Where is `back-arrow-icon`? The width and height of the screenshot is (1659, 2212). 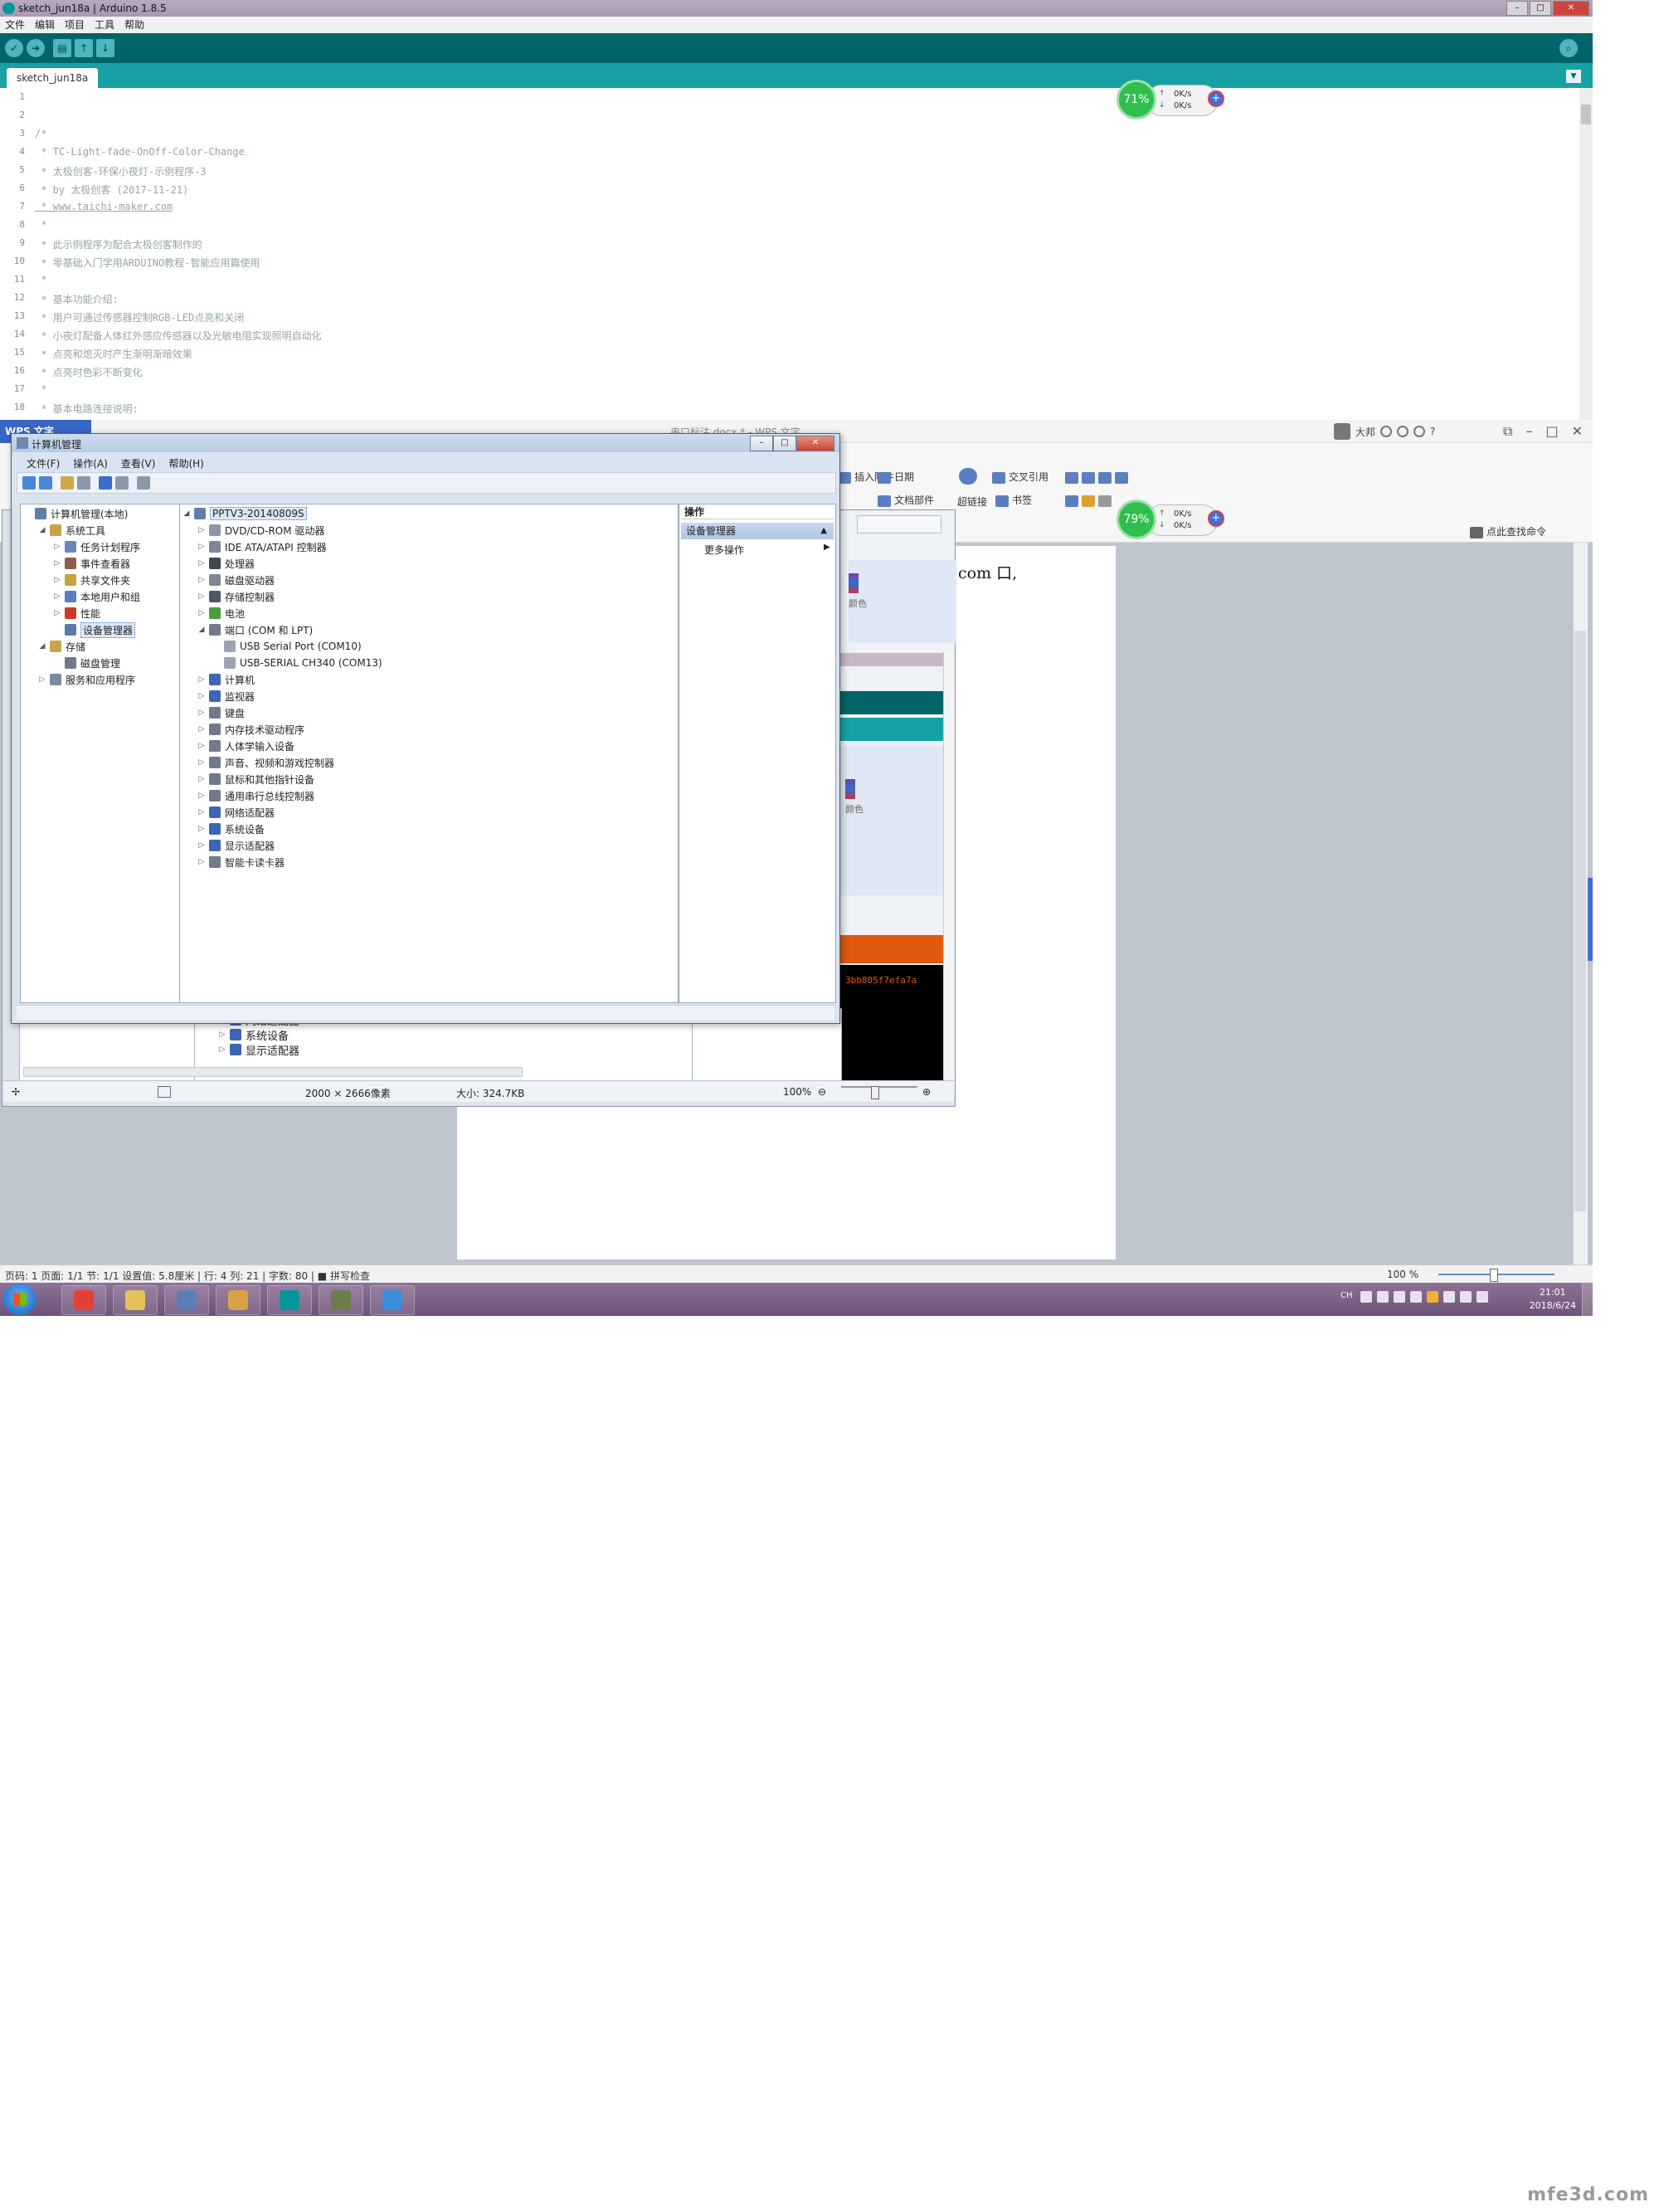
back-arrow-icon is located at coordinates (29, 483).